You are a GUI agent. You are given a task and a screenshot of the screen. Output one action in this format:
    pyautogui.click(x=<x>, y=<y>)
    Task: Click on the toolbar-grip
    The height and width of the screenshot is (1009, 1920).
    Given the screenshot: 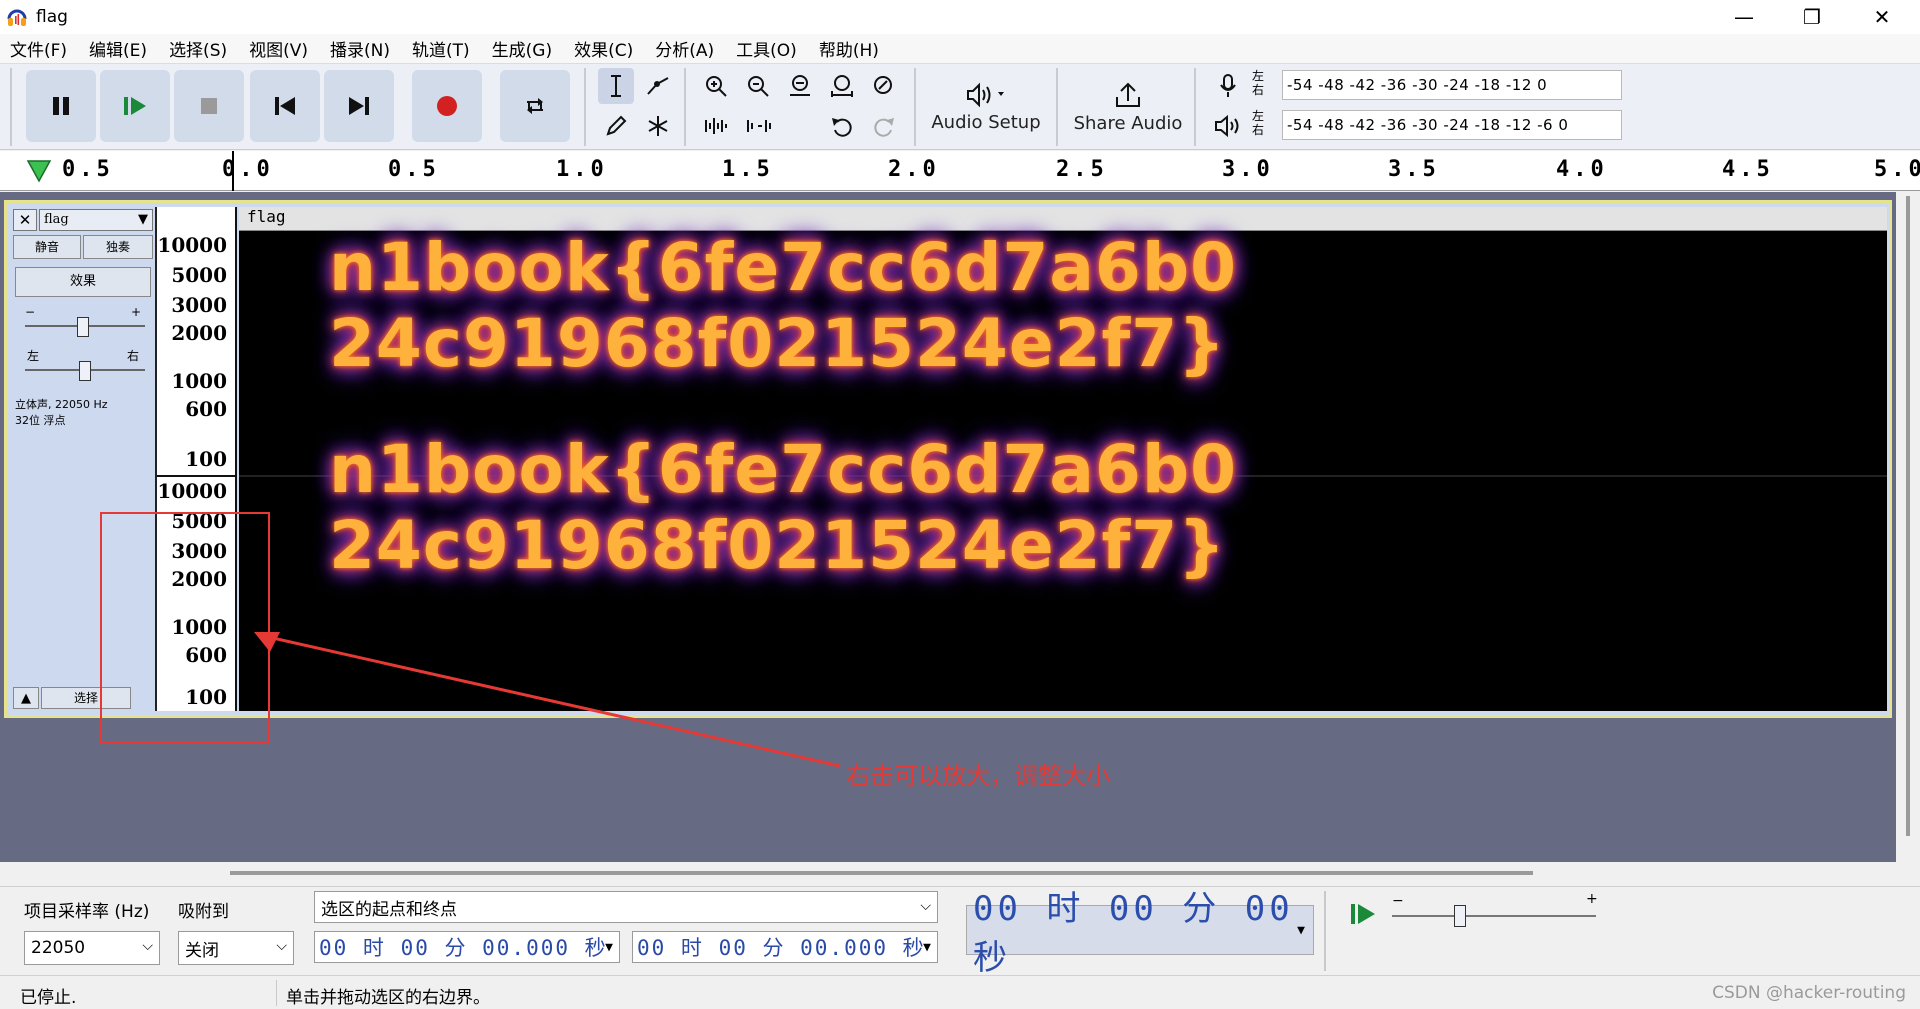 What is the action you would take?
    pyautogui.click(x=11, y=107)
    